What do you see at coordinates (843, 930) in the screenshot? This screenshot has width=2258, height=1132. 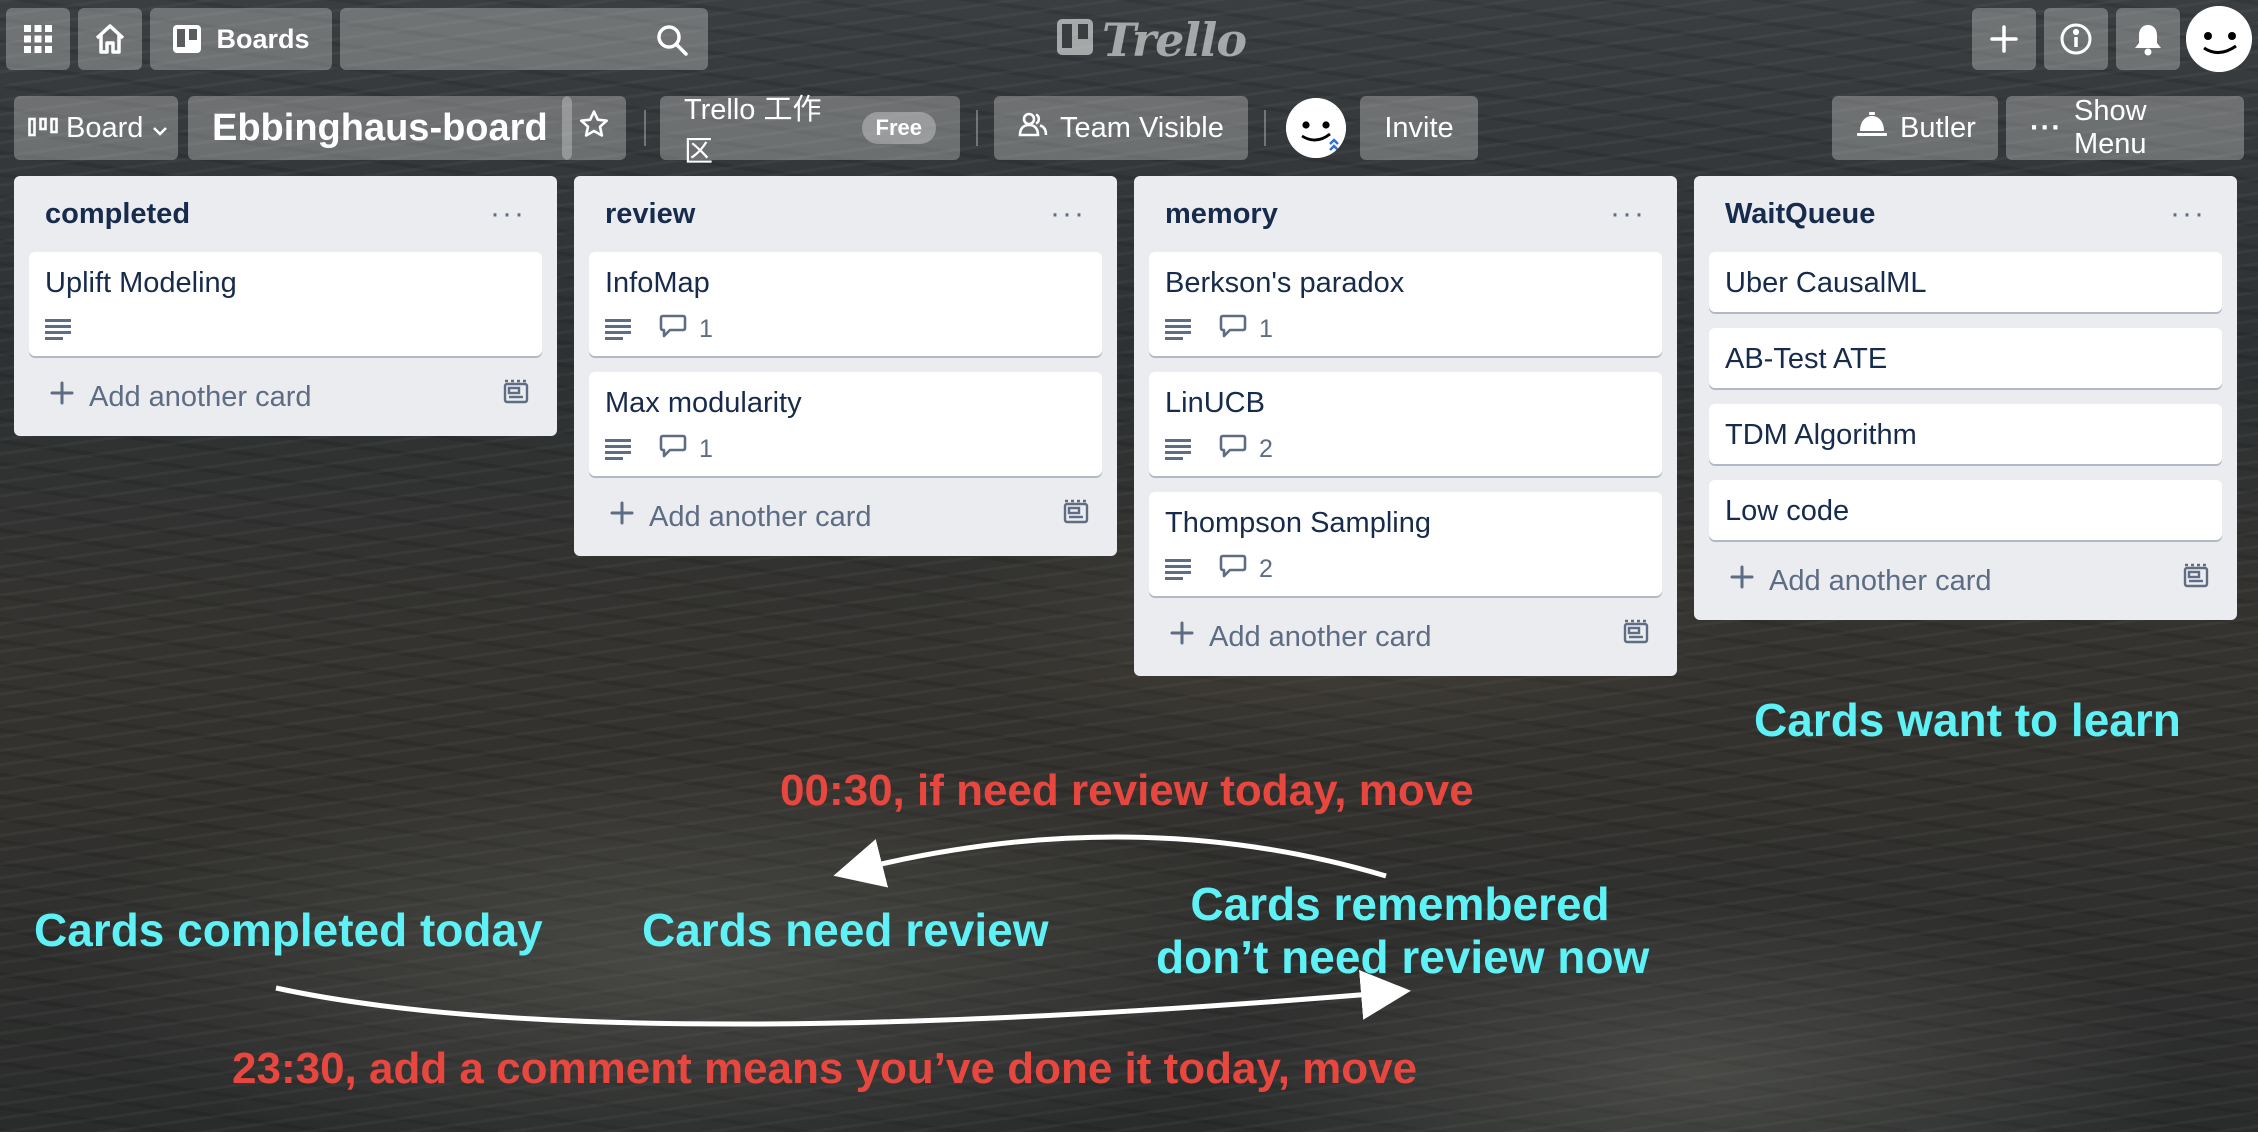 I see `annotation-arrows` at bounding box center [843, 930].